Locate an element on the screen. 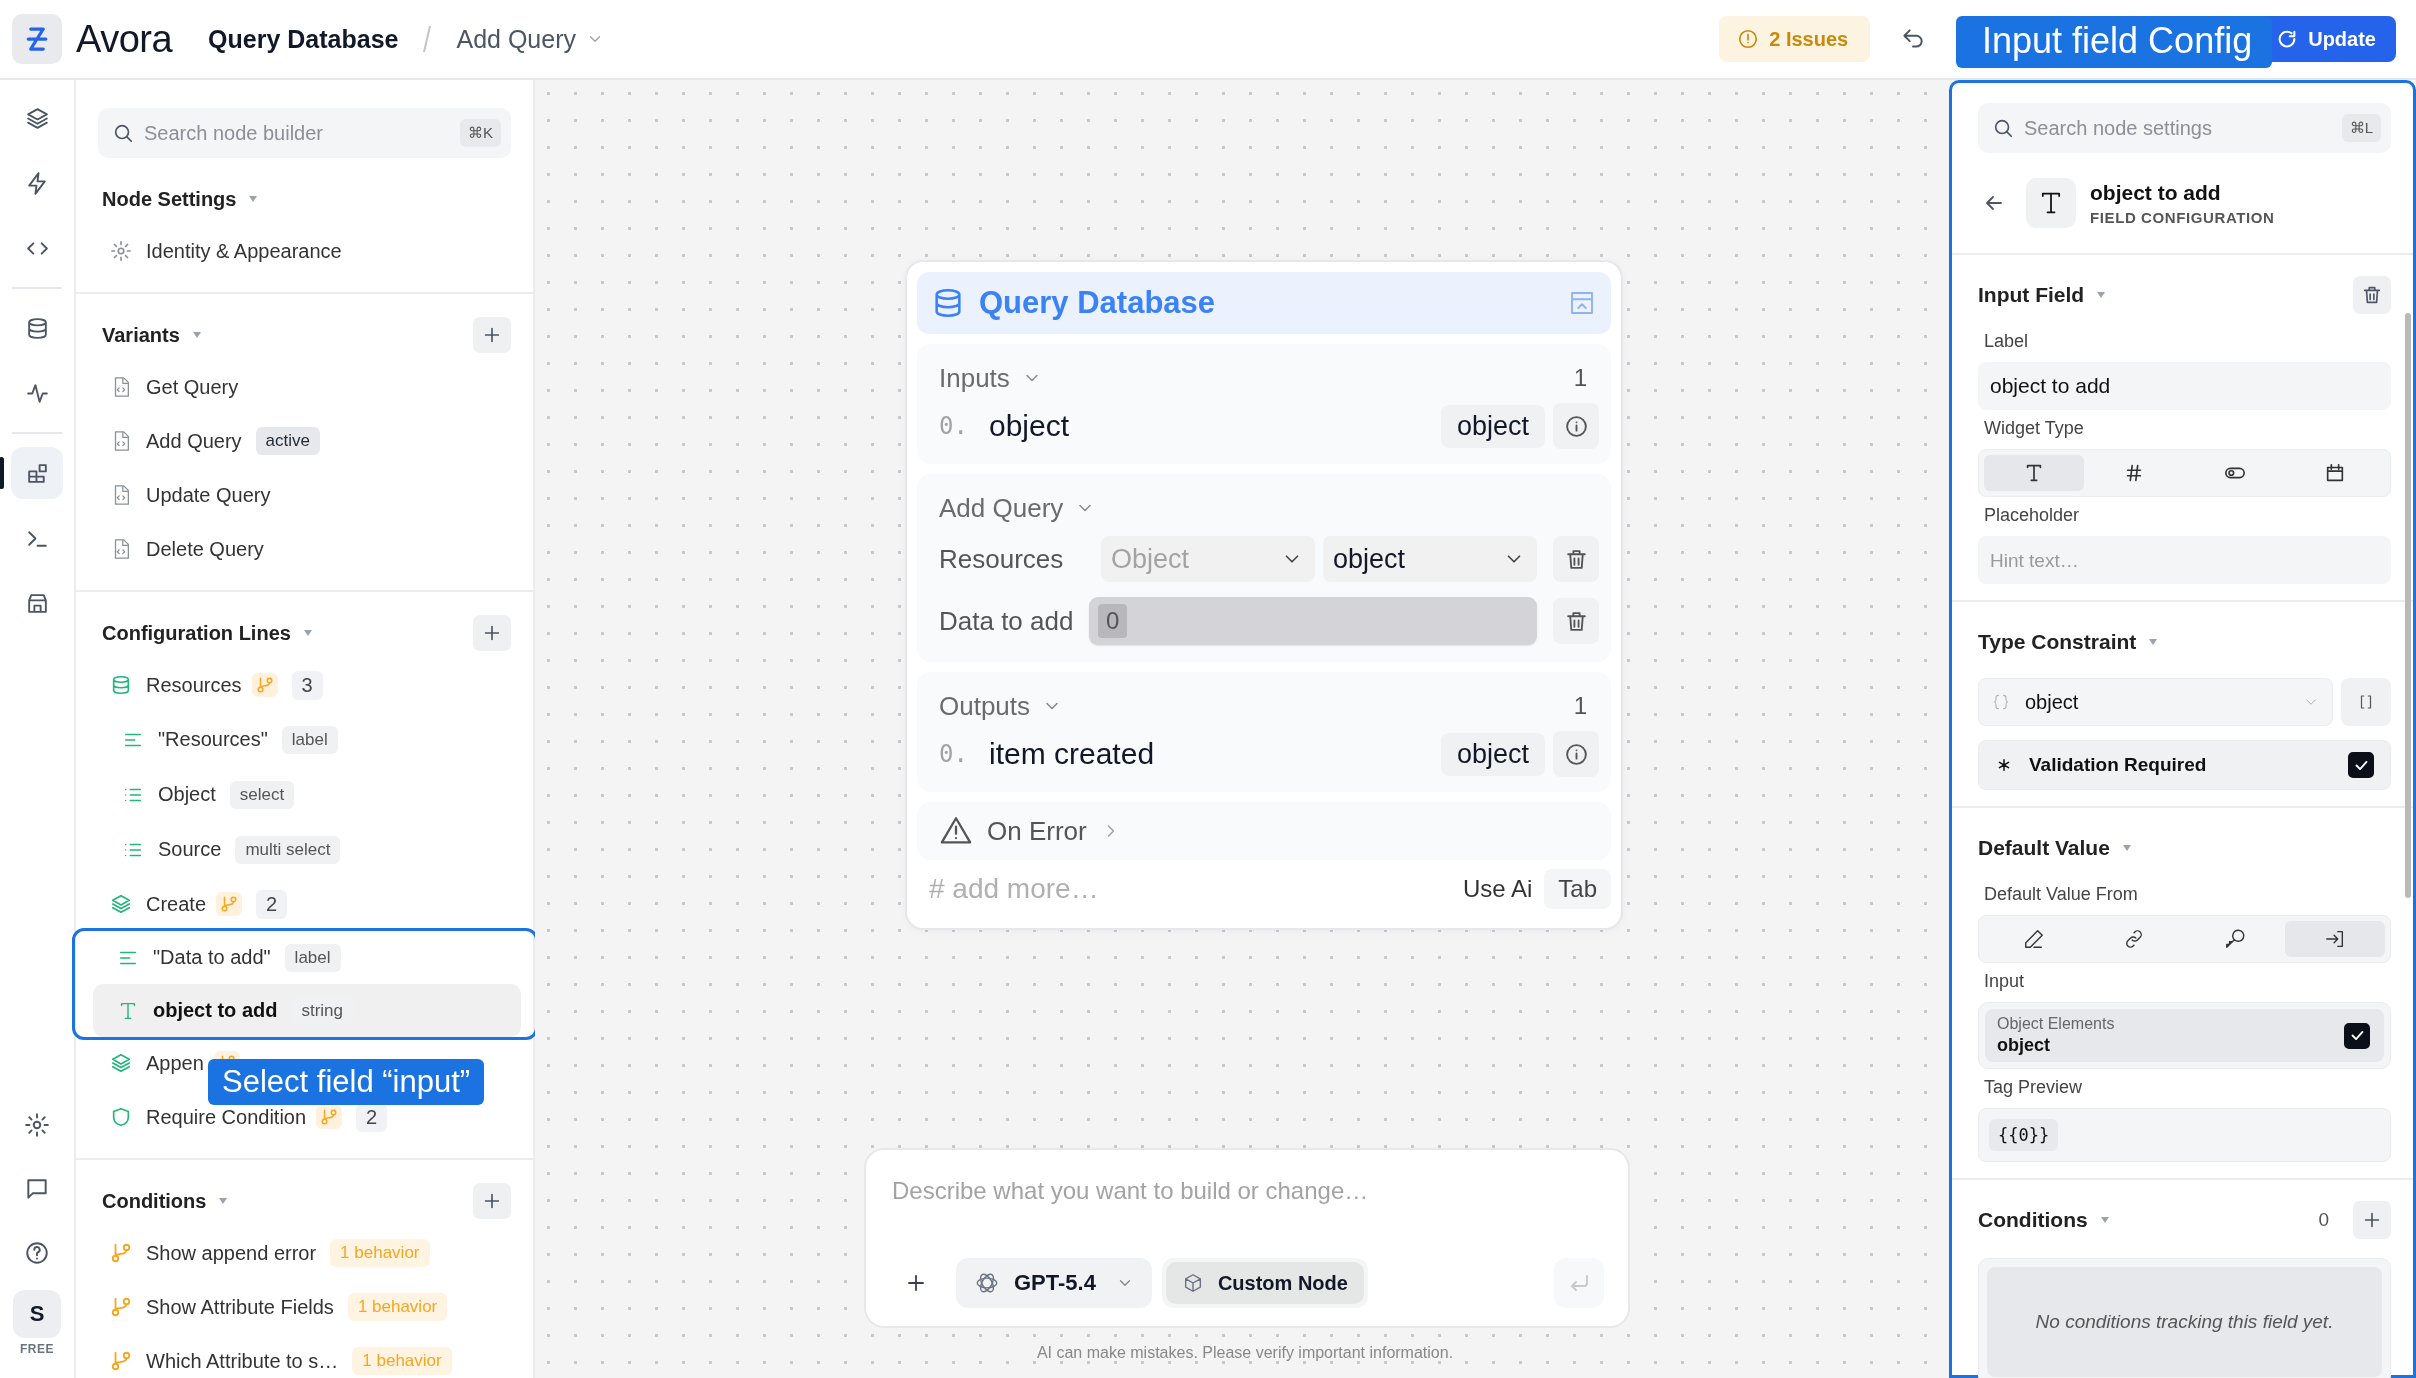 This screenshot has height=1378, width=2416. type-tag: label is located at coordinates (309, 739).